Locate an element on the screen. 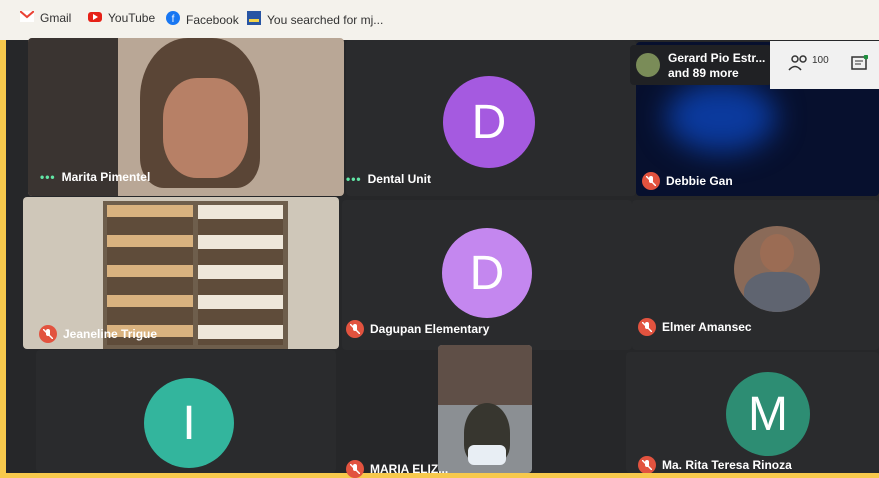  facebook-icon: f is located at coordinates (173, 19).